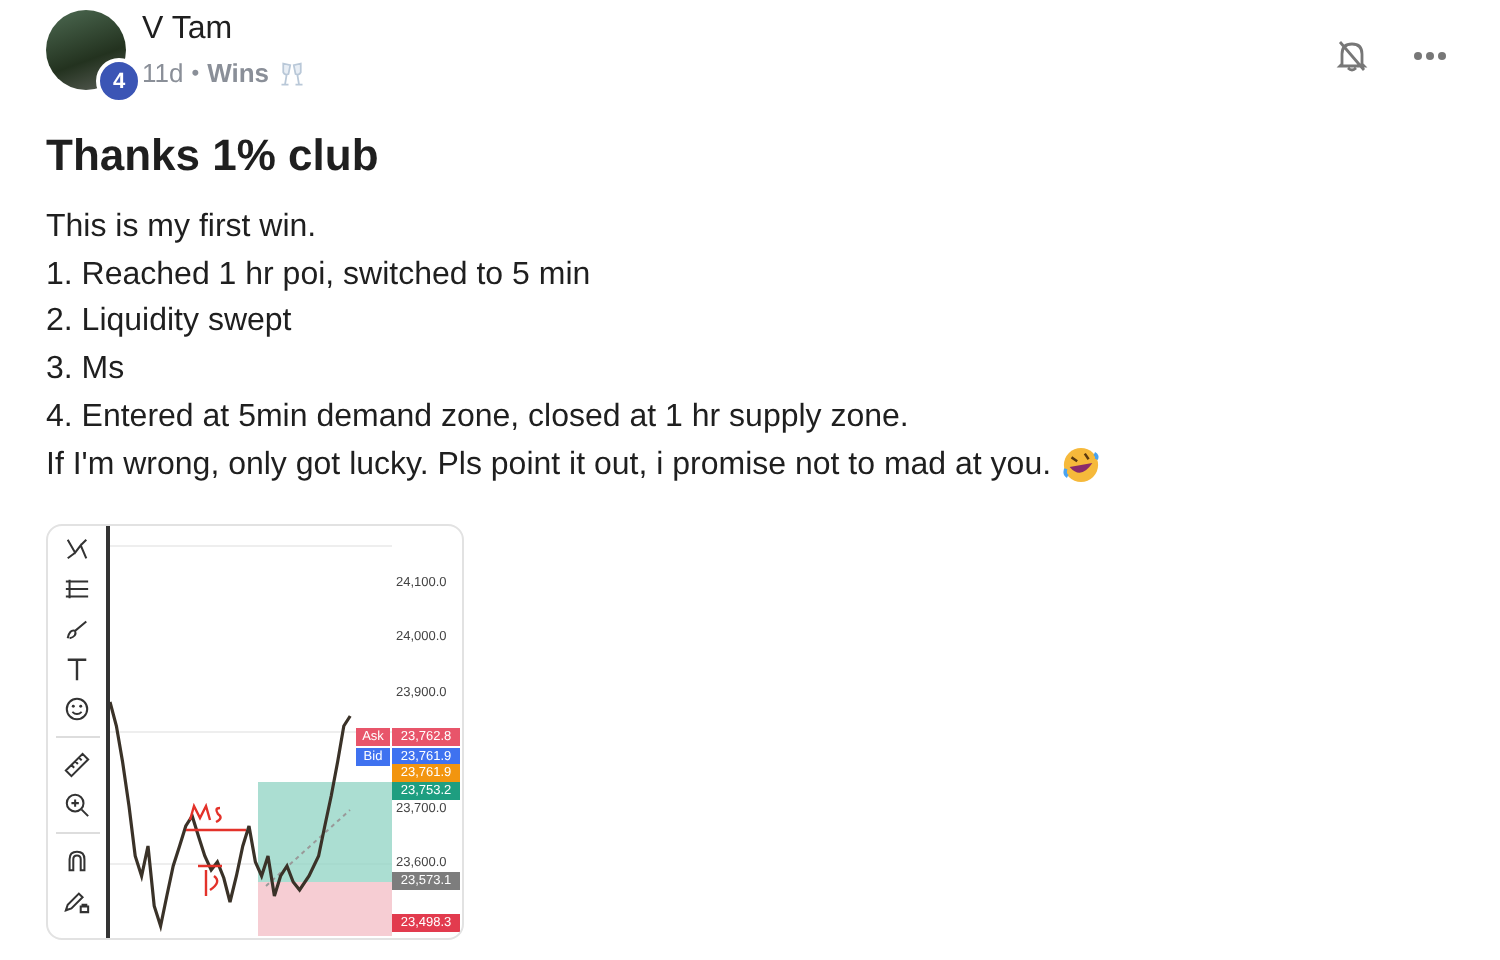 This screenshot has width=1500, height=960. What do you see at coordinates (77, 805) in the screenshot?
I see `zoom-in-icon` at bounding box center [77, 805].